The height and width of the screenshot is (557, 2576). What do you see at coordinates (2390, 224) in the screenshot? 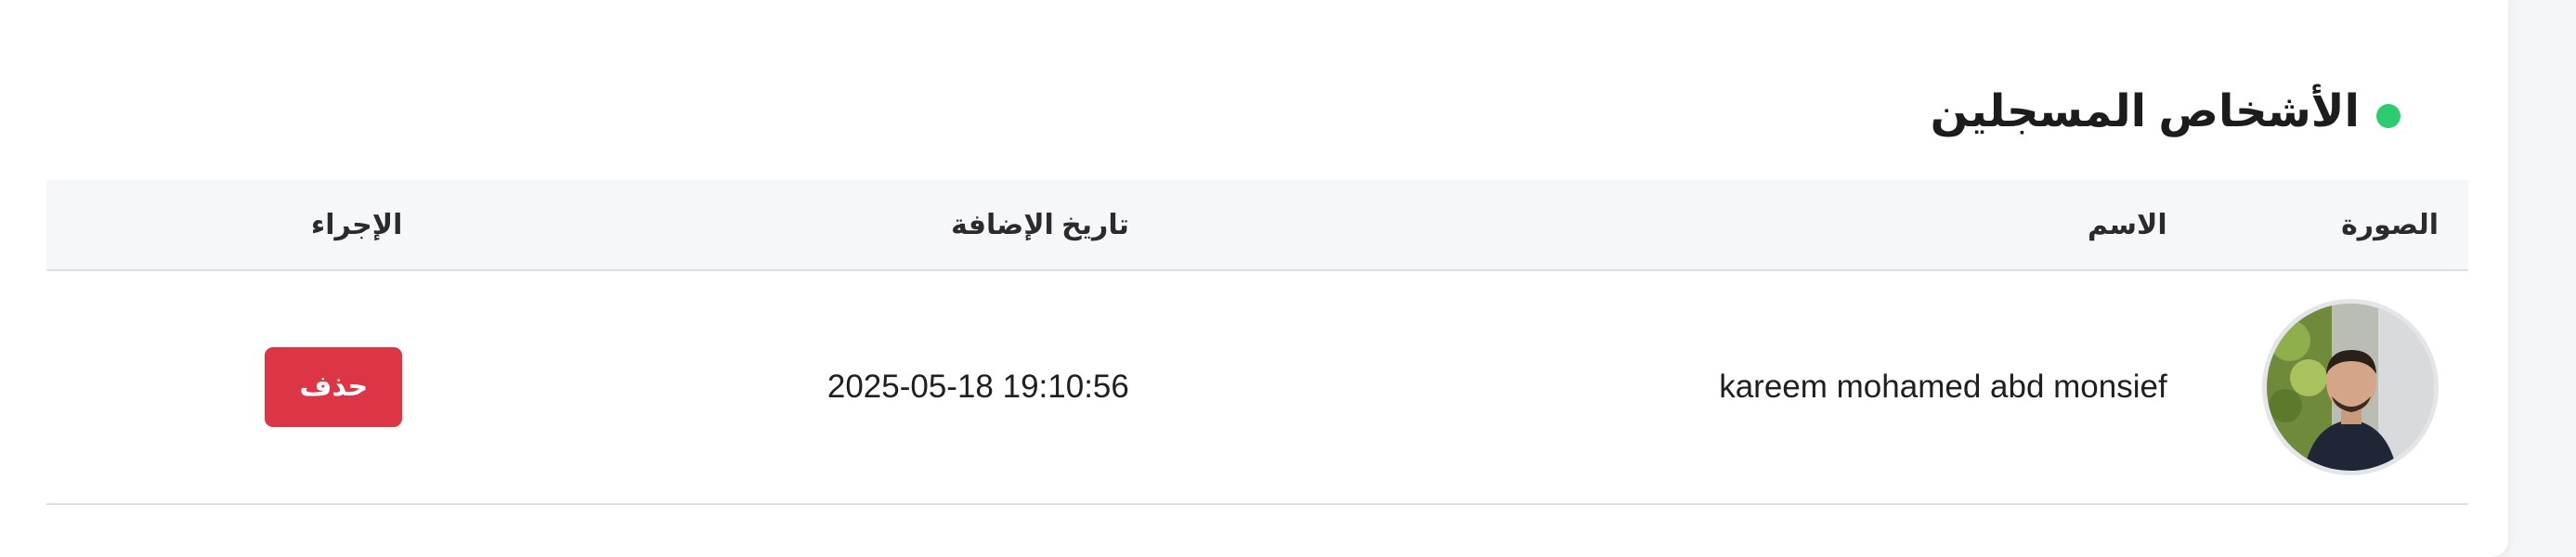
I see `header-photo: الصورة` at bounding box center [2390, 224].